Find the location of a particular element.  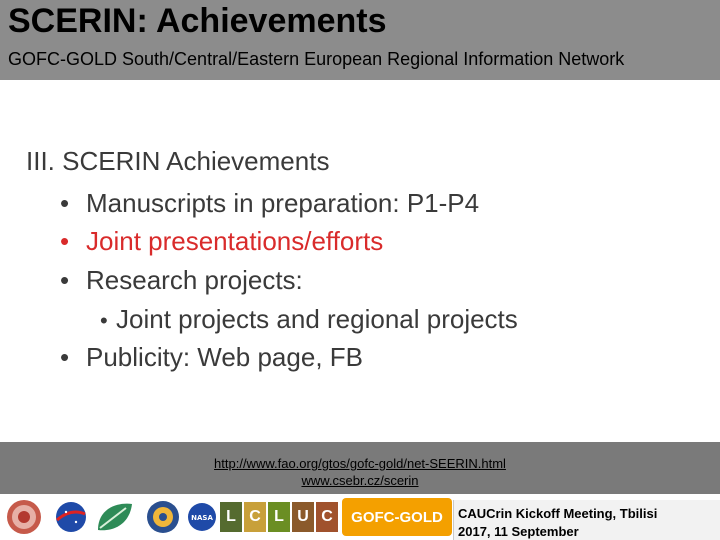

gofc-gold-label: GOFC-GOLD is located at coordinates (397, 517).